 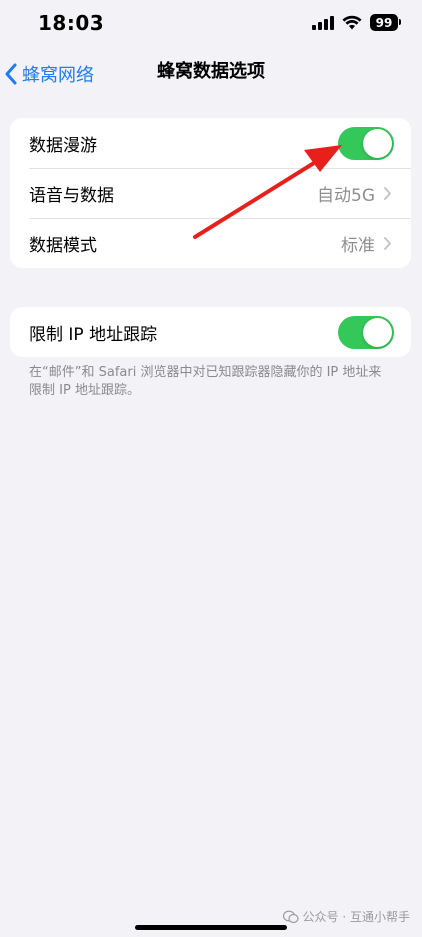 What do you see at coordinates (210, 143) in the screenshot?
I see `data-roaming-row: 数据漫游` at bounding box center [210, 143].